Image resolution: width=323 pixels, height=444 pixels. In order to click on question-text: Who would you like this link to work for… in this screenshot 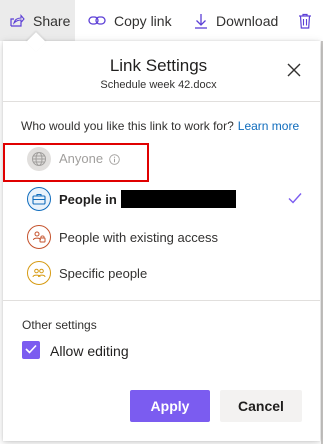, I will do `click(127, 126)`.